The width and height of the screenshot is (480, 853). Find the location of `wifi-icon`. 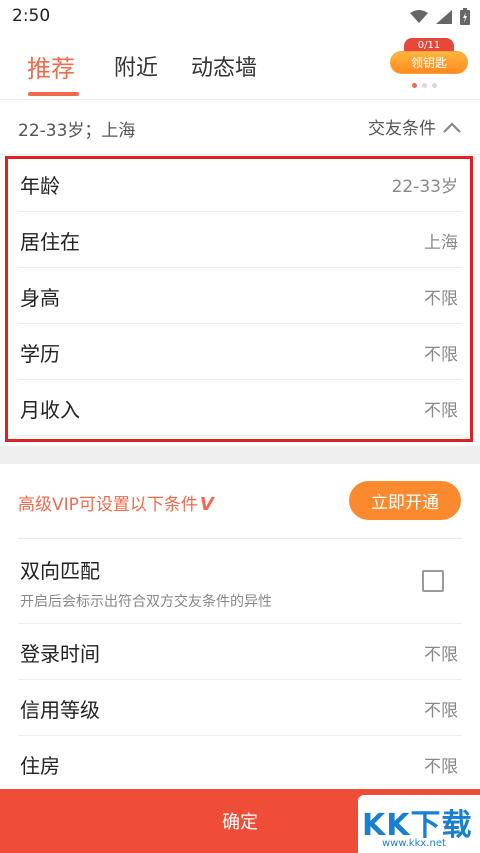

wifi-icon is located at coordinates (419, 16).